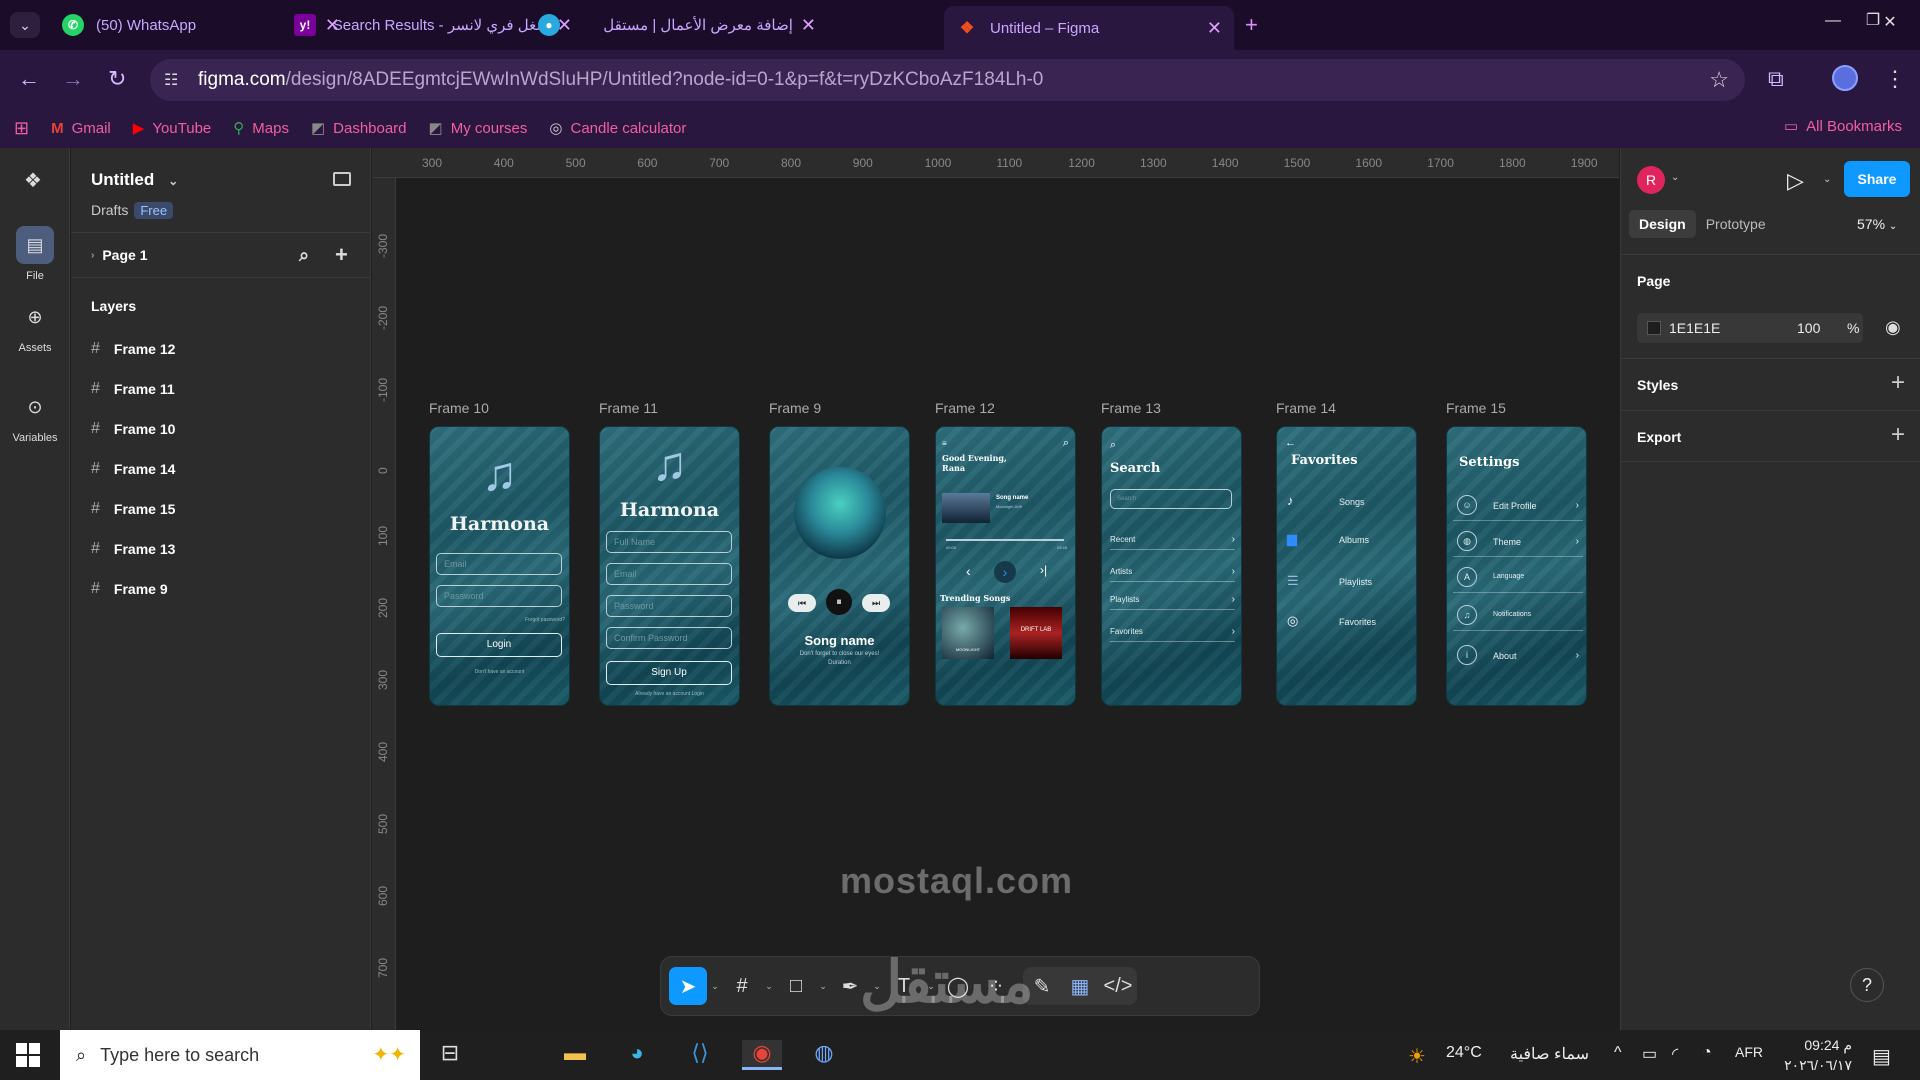  I want to click on chrome-icon: ◉, so click(762, 1055).